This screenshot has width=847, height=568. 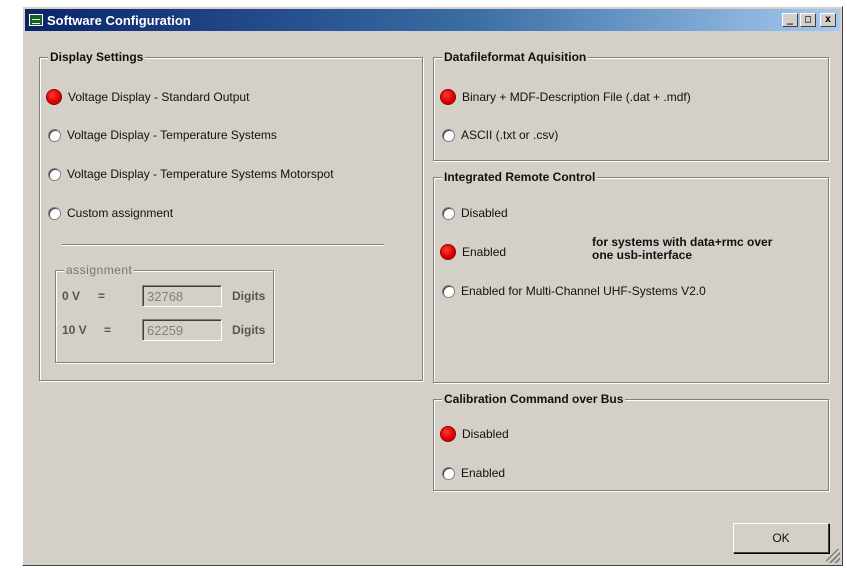 I want to click on radio-label: Custom assignment, so click(x=120, y=213).